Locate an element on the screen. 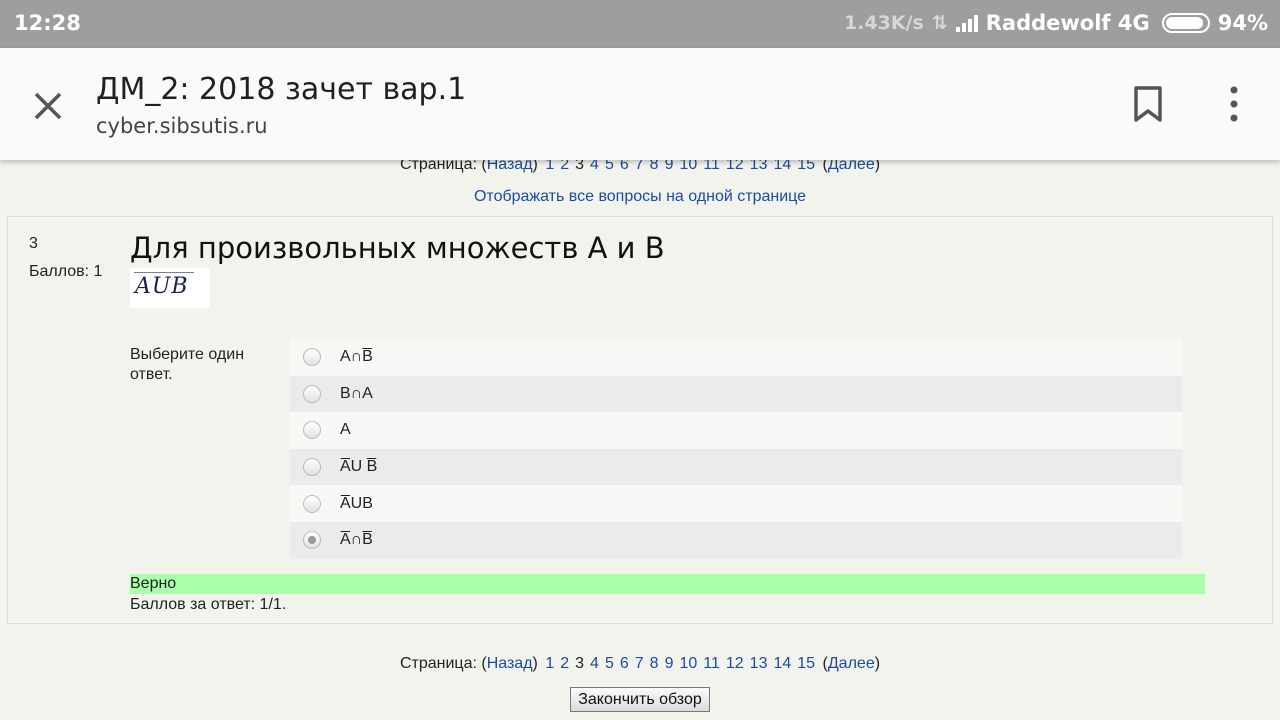 The image size is (1280, 720). pager-label: Страница: ( is located at coordinates (443, 663).